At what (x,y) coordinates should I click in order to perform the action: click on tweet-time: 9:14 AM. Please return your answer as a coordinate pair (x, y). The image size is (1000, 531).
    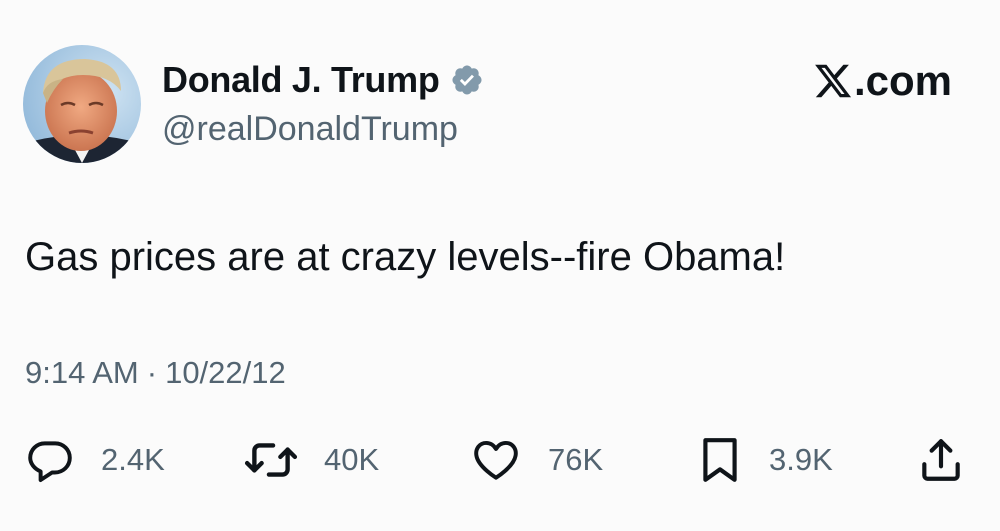
    Looking at the image, I should click on (82, 372).